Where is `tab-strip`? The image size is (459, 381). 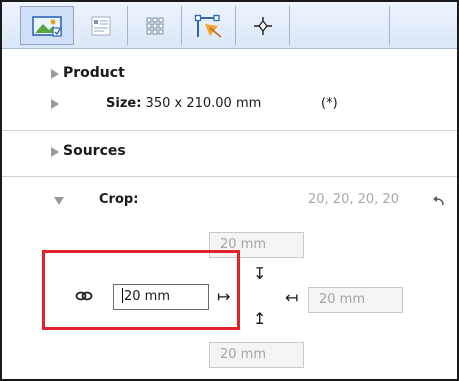
tab-strip is located at coordinates (229, 25).